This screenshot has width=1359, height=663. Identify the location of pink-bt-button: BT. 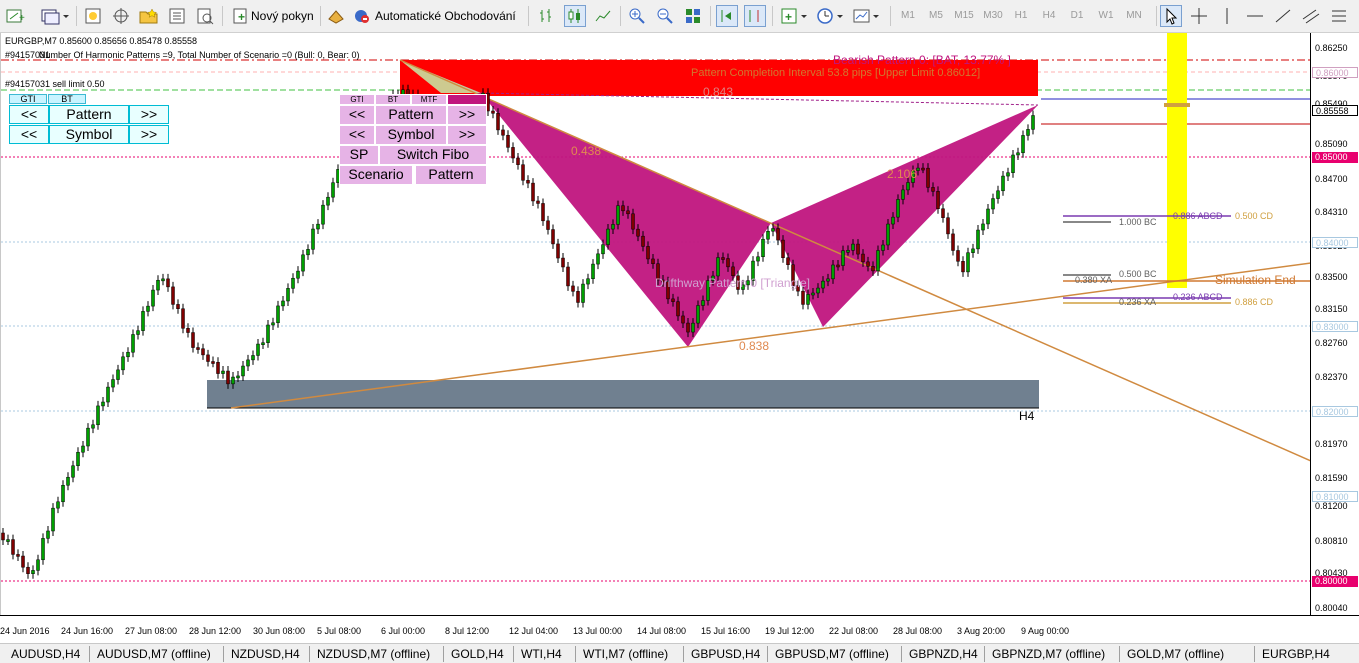
(393, 99).